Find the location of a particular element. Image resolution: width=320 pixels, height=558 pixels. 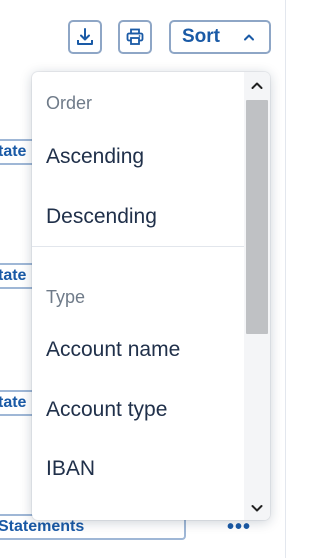

download-button is located at coordinates (85, 37).